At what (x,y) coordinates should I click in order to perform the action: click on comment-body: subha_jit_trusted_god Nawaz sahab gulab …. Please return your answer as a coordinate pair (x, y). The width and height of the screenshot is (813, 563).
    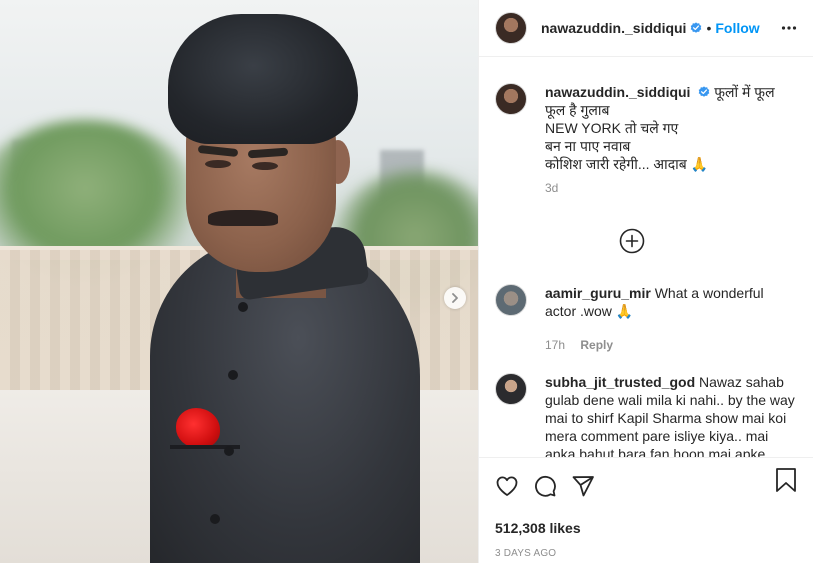
    Looking at the image, I should click on (671, 415).